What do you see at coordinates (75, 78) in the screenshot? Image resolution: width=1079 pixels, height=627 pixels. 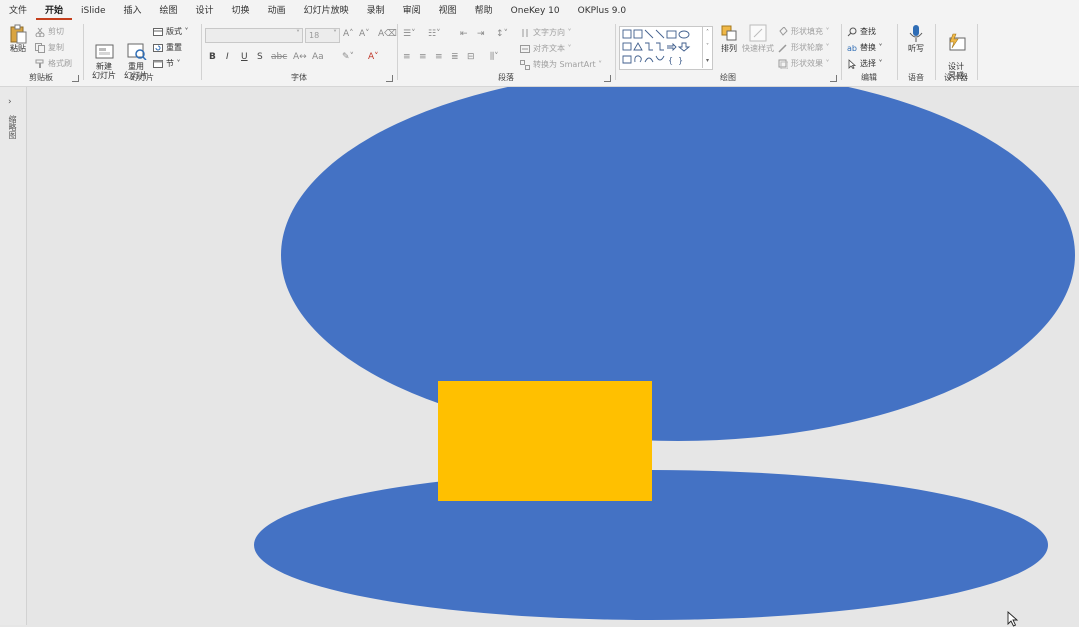 I see `clipboard-launcher-icon` at bounding box center [75, 78].